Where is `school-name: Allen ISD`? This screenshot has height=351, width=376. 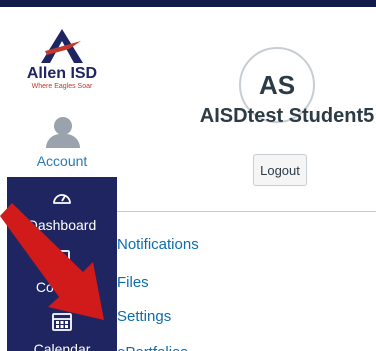
school-name: Allen ISD is located at coordinates (62, 73).